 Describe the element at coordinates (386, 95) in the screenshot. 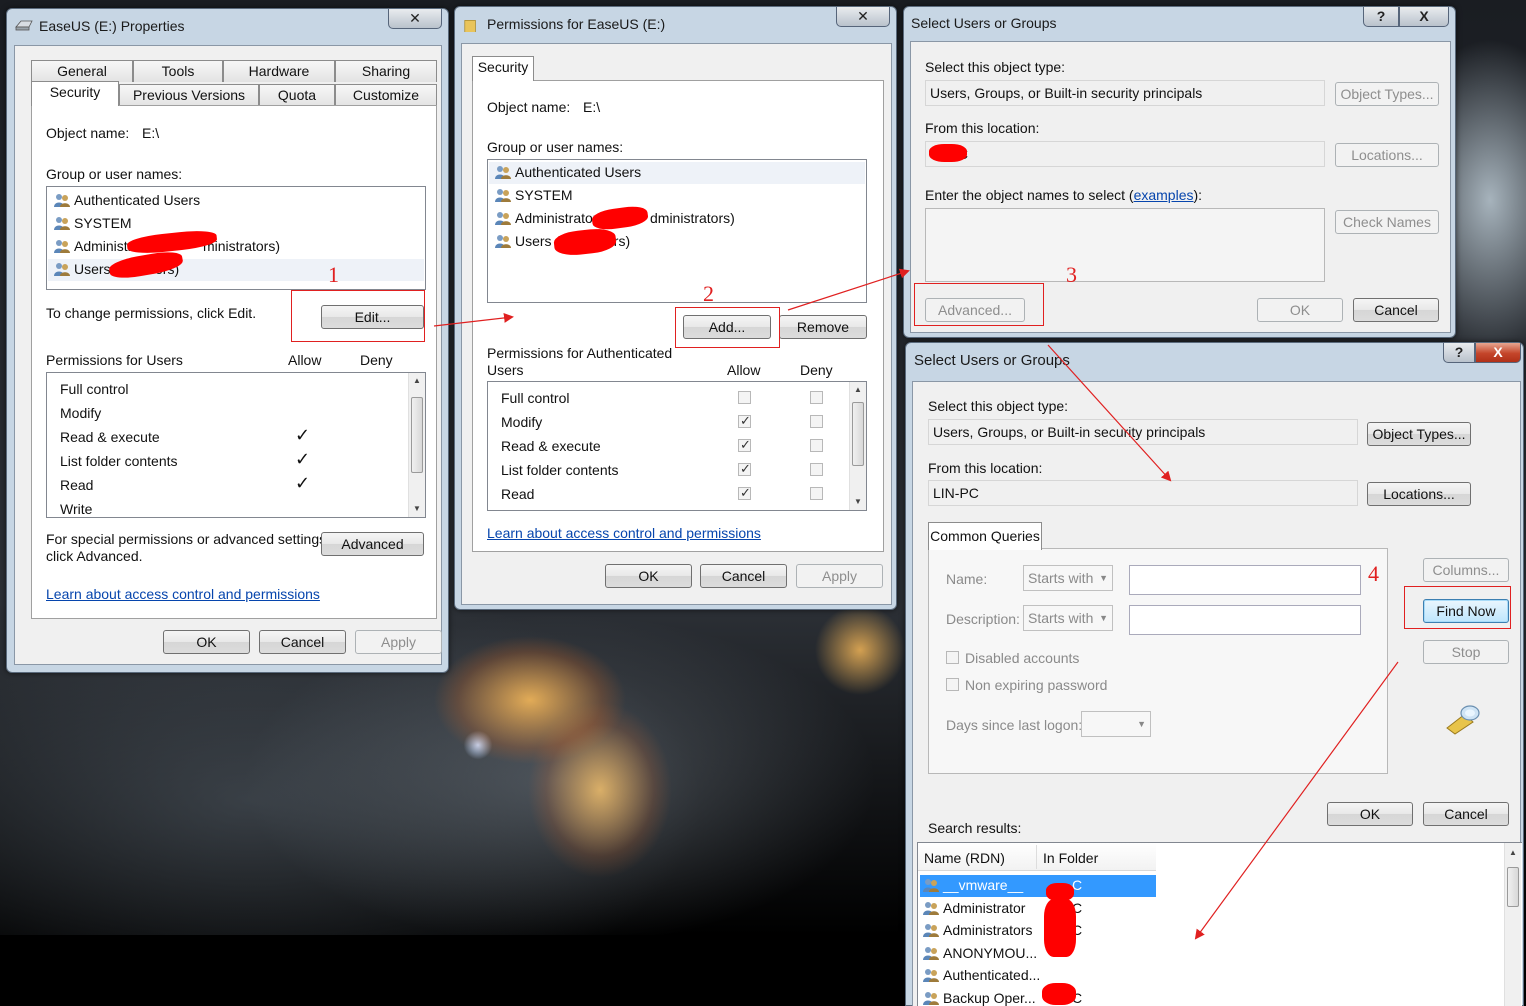

I see `tab-customize: Customize` at that location.